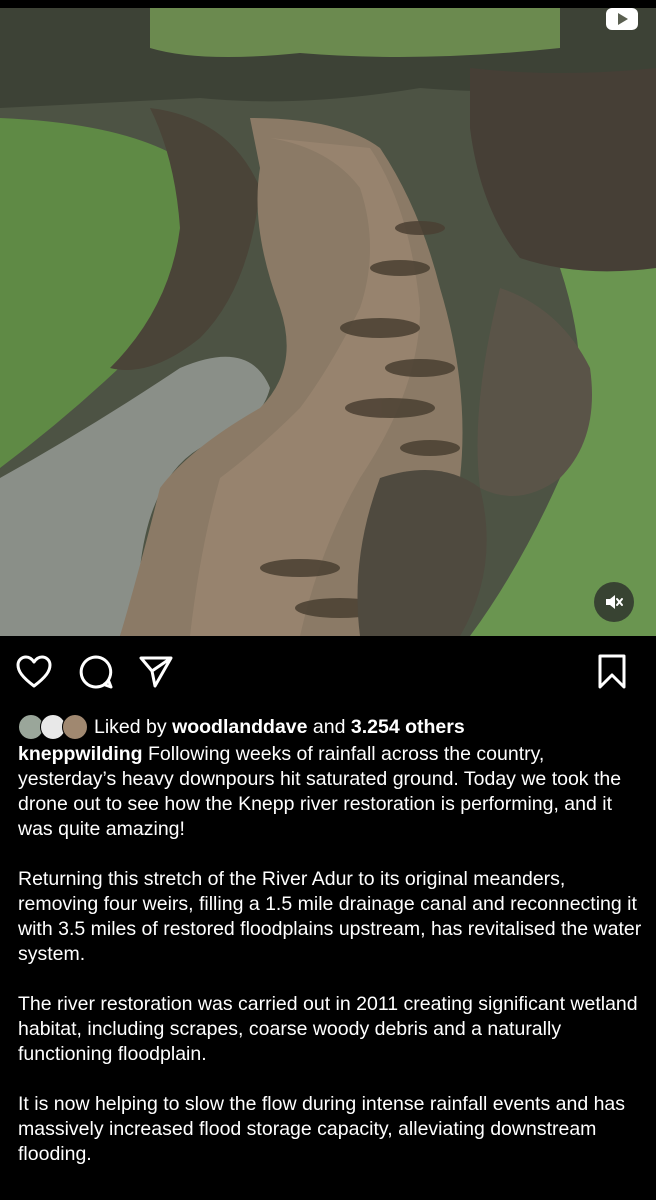 The height and width of the screenshot is (1200, 656). I want to click on bookmark-icon, so click(612, 672).